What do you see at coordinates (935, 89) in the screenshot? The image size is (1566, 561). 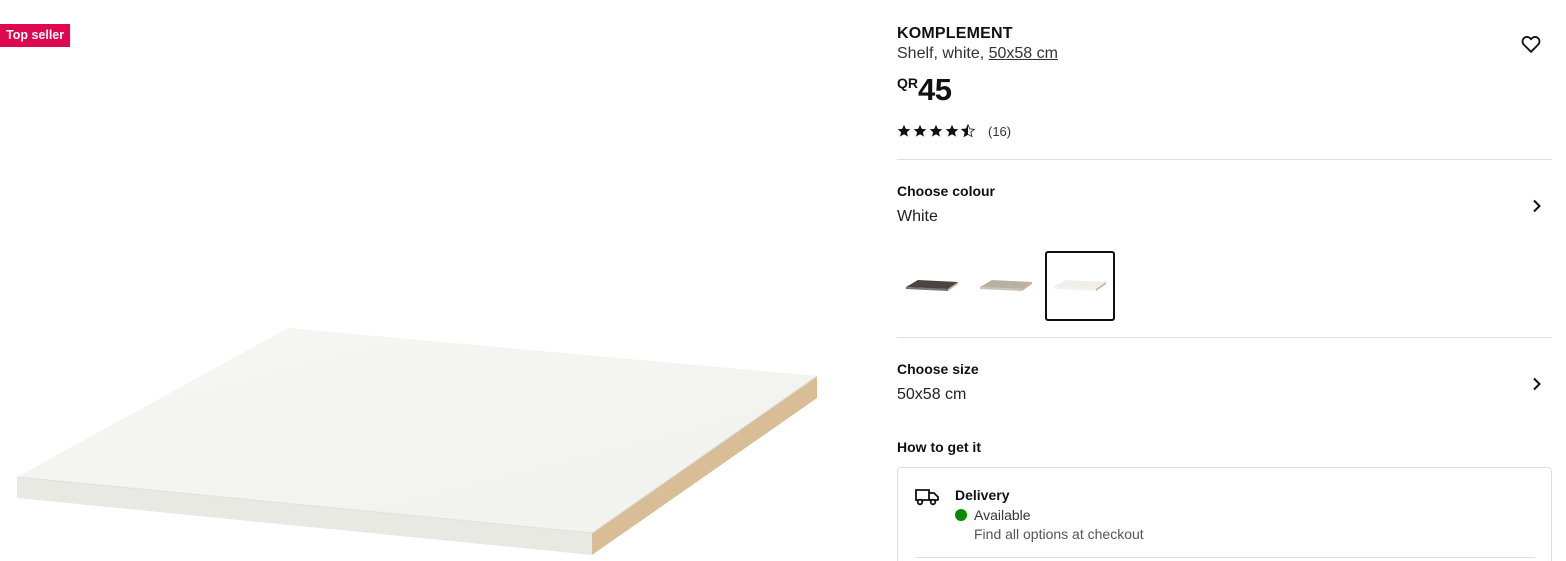 I see `price-amount: 45` at bounding box center [935, 89].